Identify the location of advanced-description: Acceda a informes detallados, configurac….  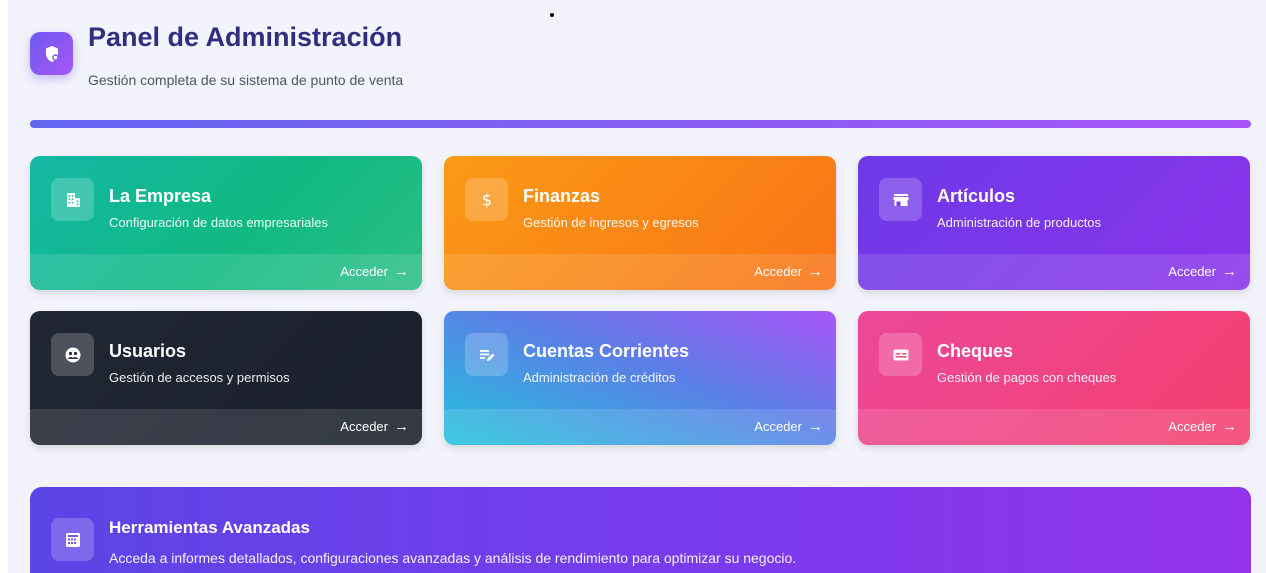
(453, 558).